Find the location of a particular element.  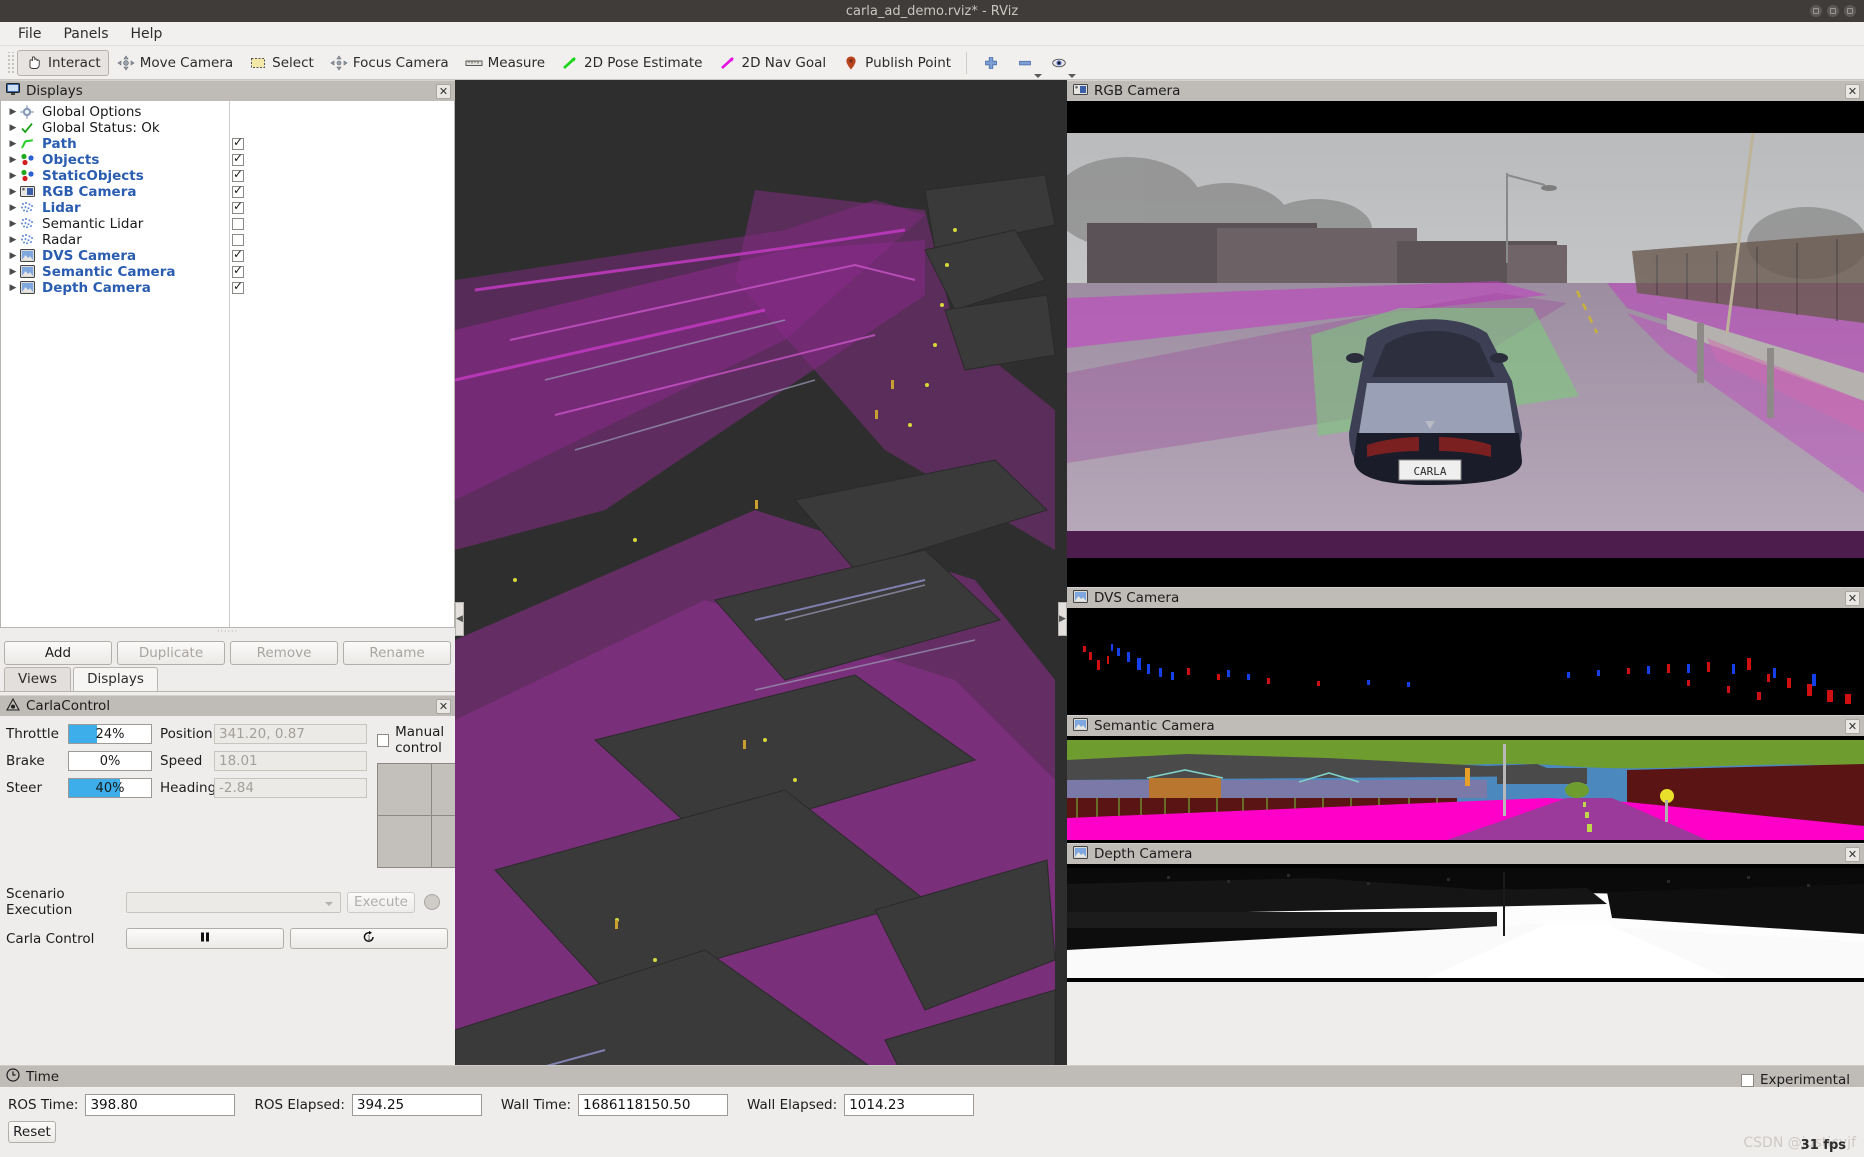

clock-icon is located at coordinates (13, 1076).